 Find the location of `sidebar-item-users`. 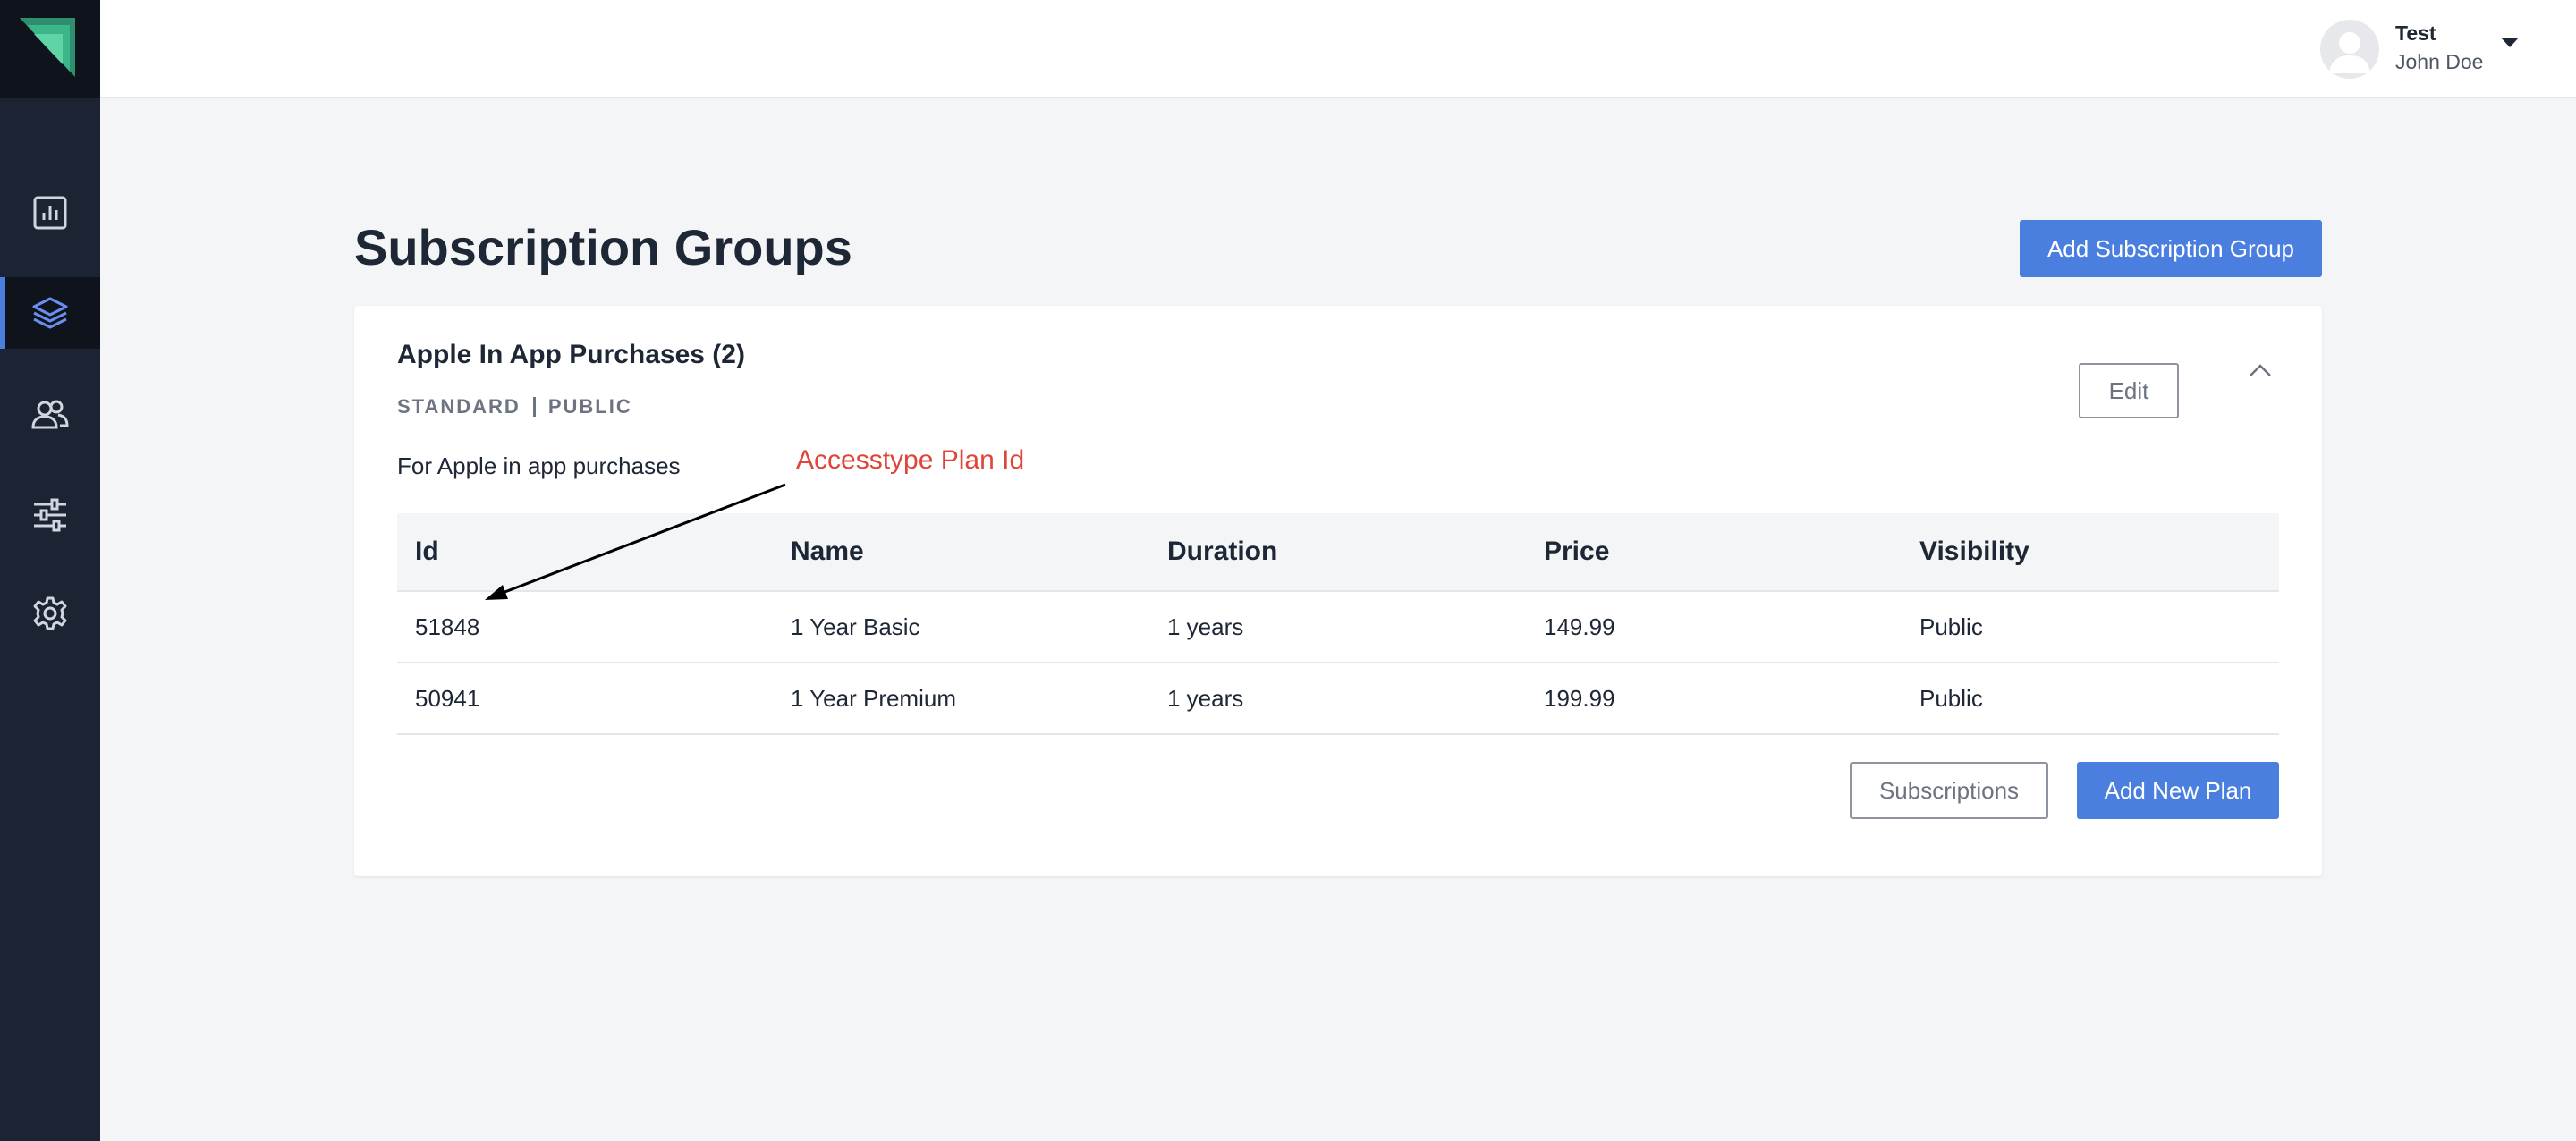

sidebar-item-users is located at coordinates (50, 415).